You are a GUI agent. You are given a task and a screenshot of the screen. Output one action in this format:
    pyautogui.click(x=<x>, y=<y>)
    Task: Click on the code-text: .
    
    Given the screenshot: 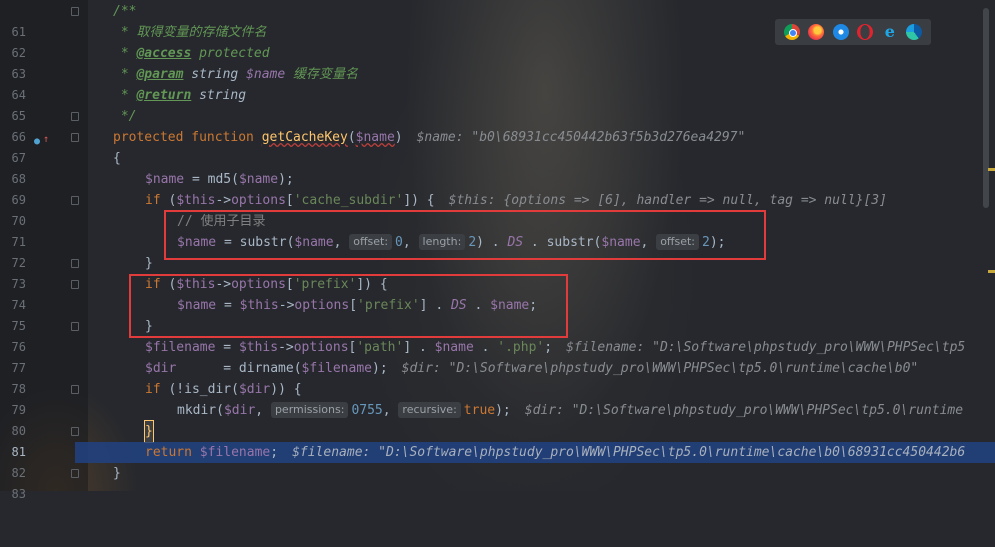 What is the action you would take?
    pyautogui.click(x=485, y=347)
    